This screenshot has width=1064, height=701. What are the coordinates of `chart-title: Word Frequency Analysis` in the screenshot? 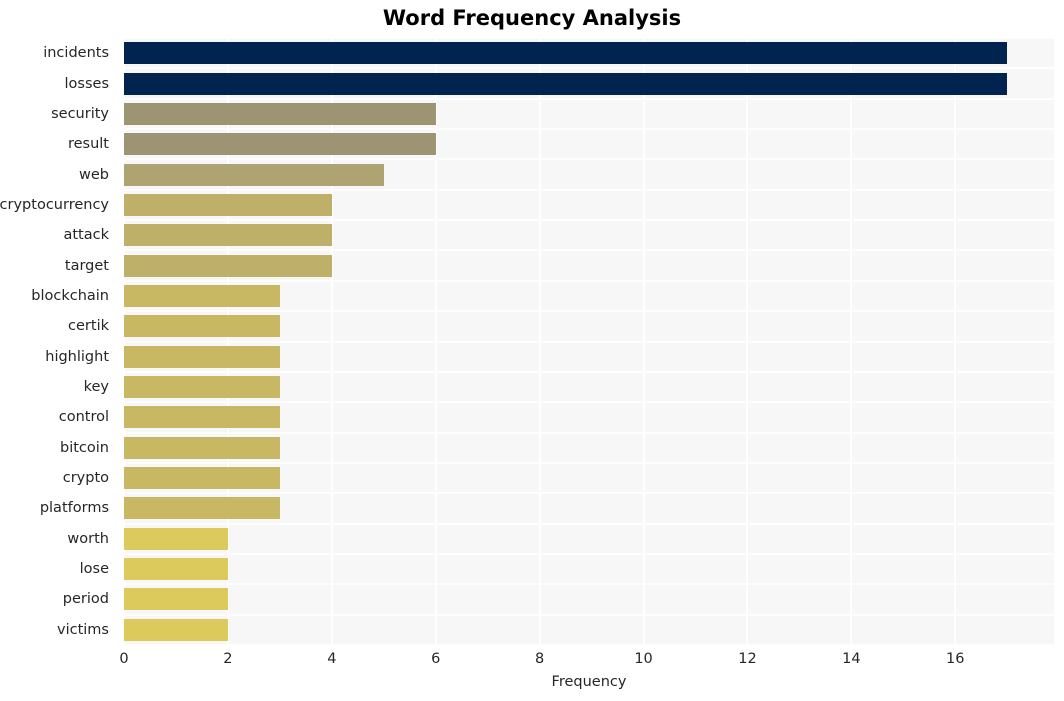 It's located at (532, 18).